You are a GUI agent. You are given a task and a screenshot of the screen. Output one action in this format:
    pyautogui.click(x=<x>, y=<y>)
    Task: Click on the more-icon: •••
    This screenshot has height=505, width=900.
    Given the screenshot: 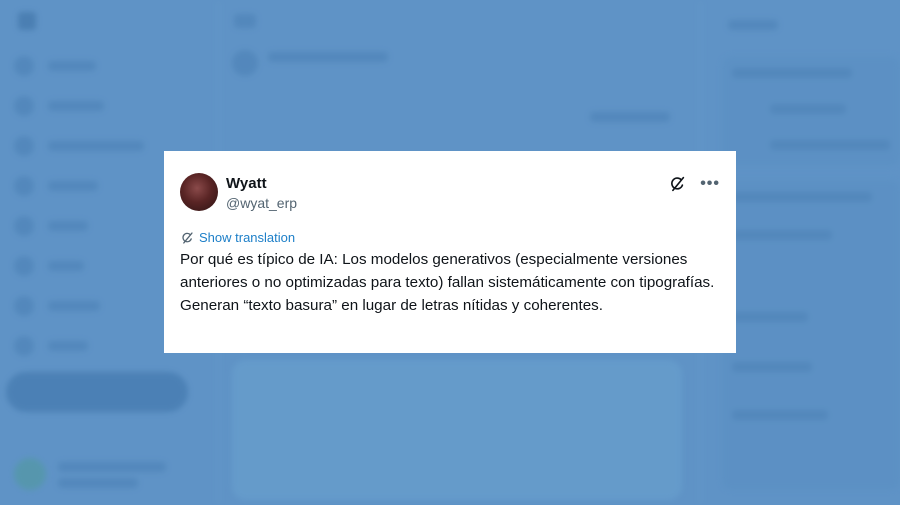 What is the action you would take?
    pyautogui.click(x=710, y=184)
    